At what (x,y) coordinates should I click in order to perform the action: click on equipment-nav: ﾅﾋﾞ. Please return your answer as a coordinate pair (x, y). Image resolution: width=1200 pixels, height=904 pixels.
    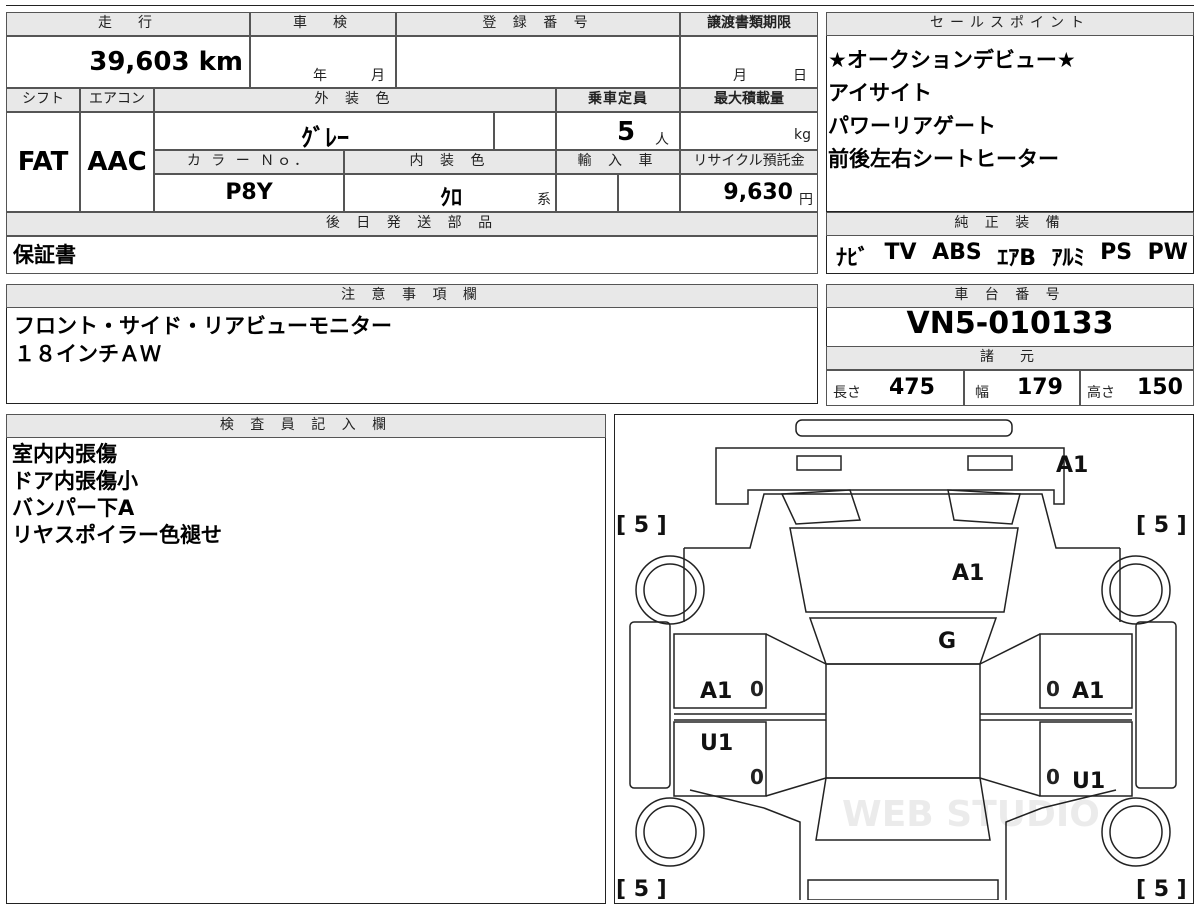
    Looking at the image, I should click on (853, 258).